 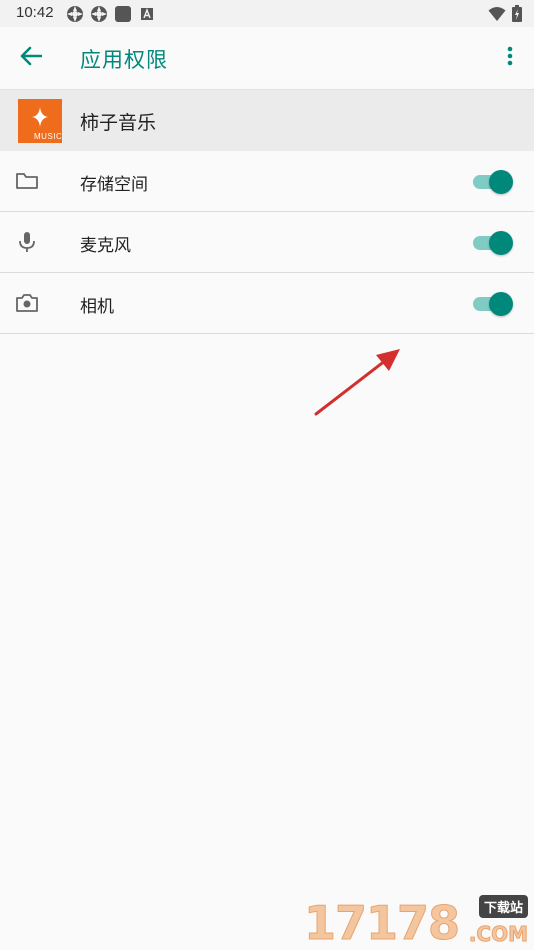 I want to click on permission-row-storage: 存储空间, so click(x=267, y=181).